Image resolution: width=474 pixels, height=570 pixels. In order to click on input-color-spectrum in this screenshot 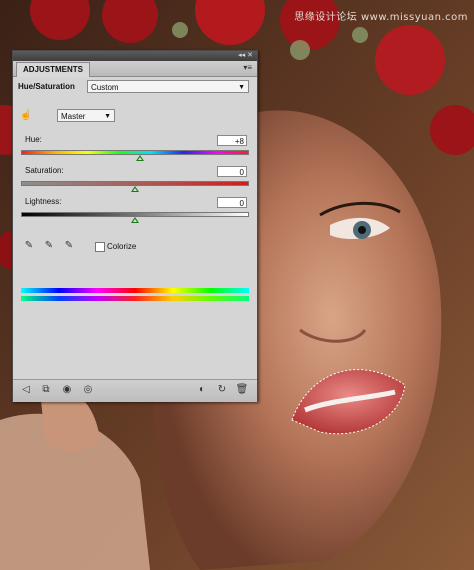, I will do `click(135, 290)`.